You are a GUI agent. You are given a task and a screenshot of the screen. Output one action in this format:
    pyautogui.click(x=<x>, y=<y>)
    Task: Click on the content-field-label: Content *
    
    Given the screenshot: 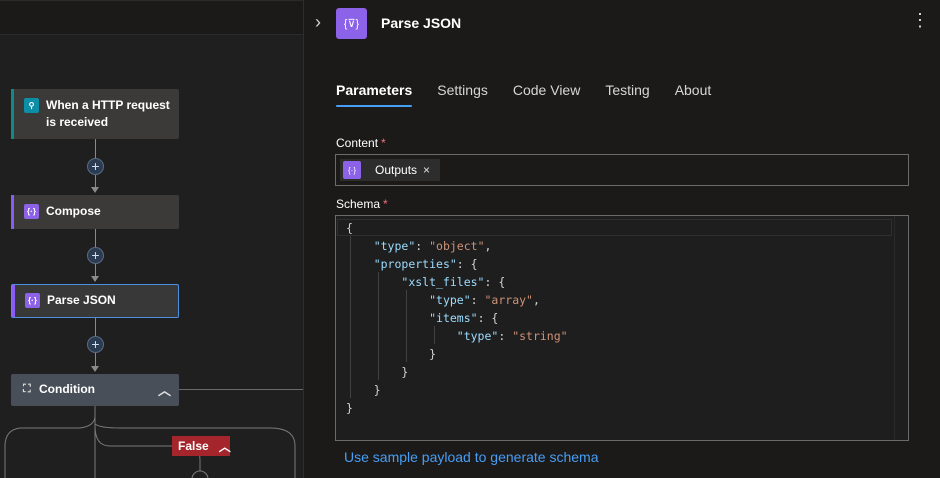 What is the action you would take?
    pyautogui.click(x=361, y=143)
    